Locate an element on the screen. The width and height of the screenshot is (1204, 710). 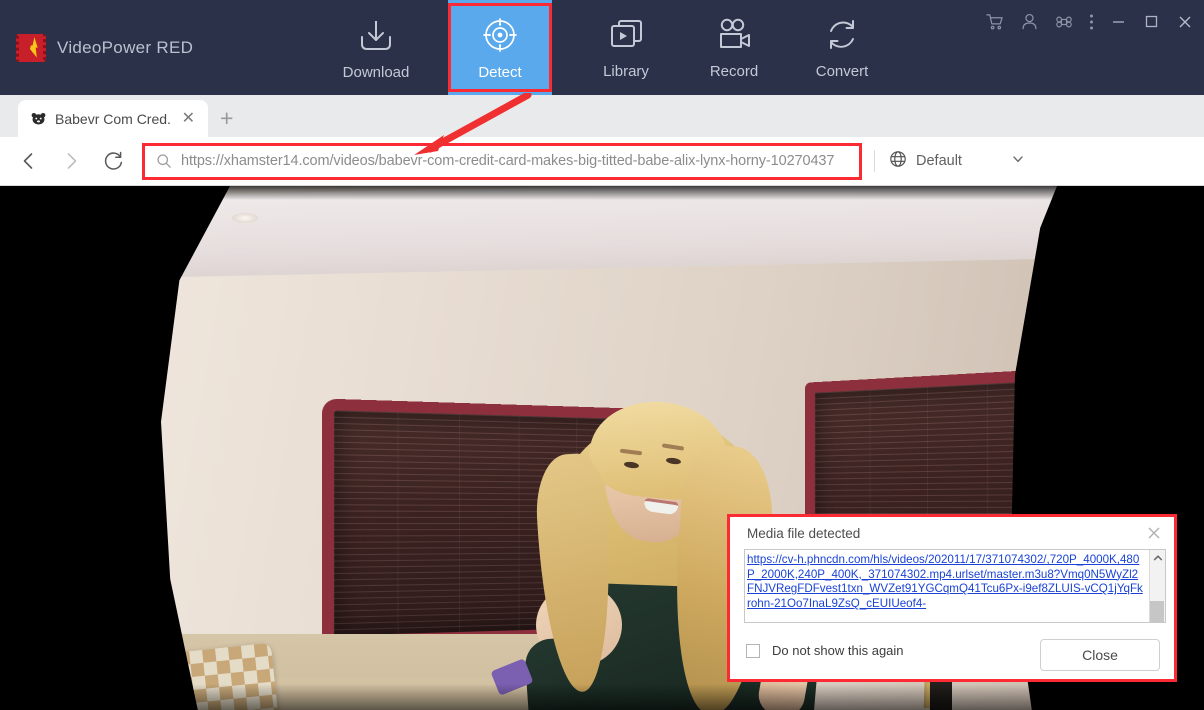
new-tab-button: + is located at coordinates (226, 118).